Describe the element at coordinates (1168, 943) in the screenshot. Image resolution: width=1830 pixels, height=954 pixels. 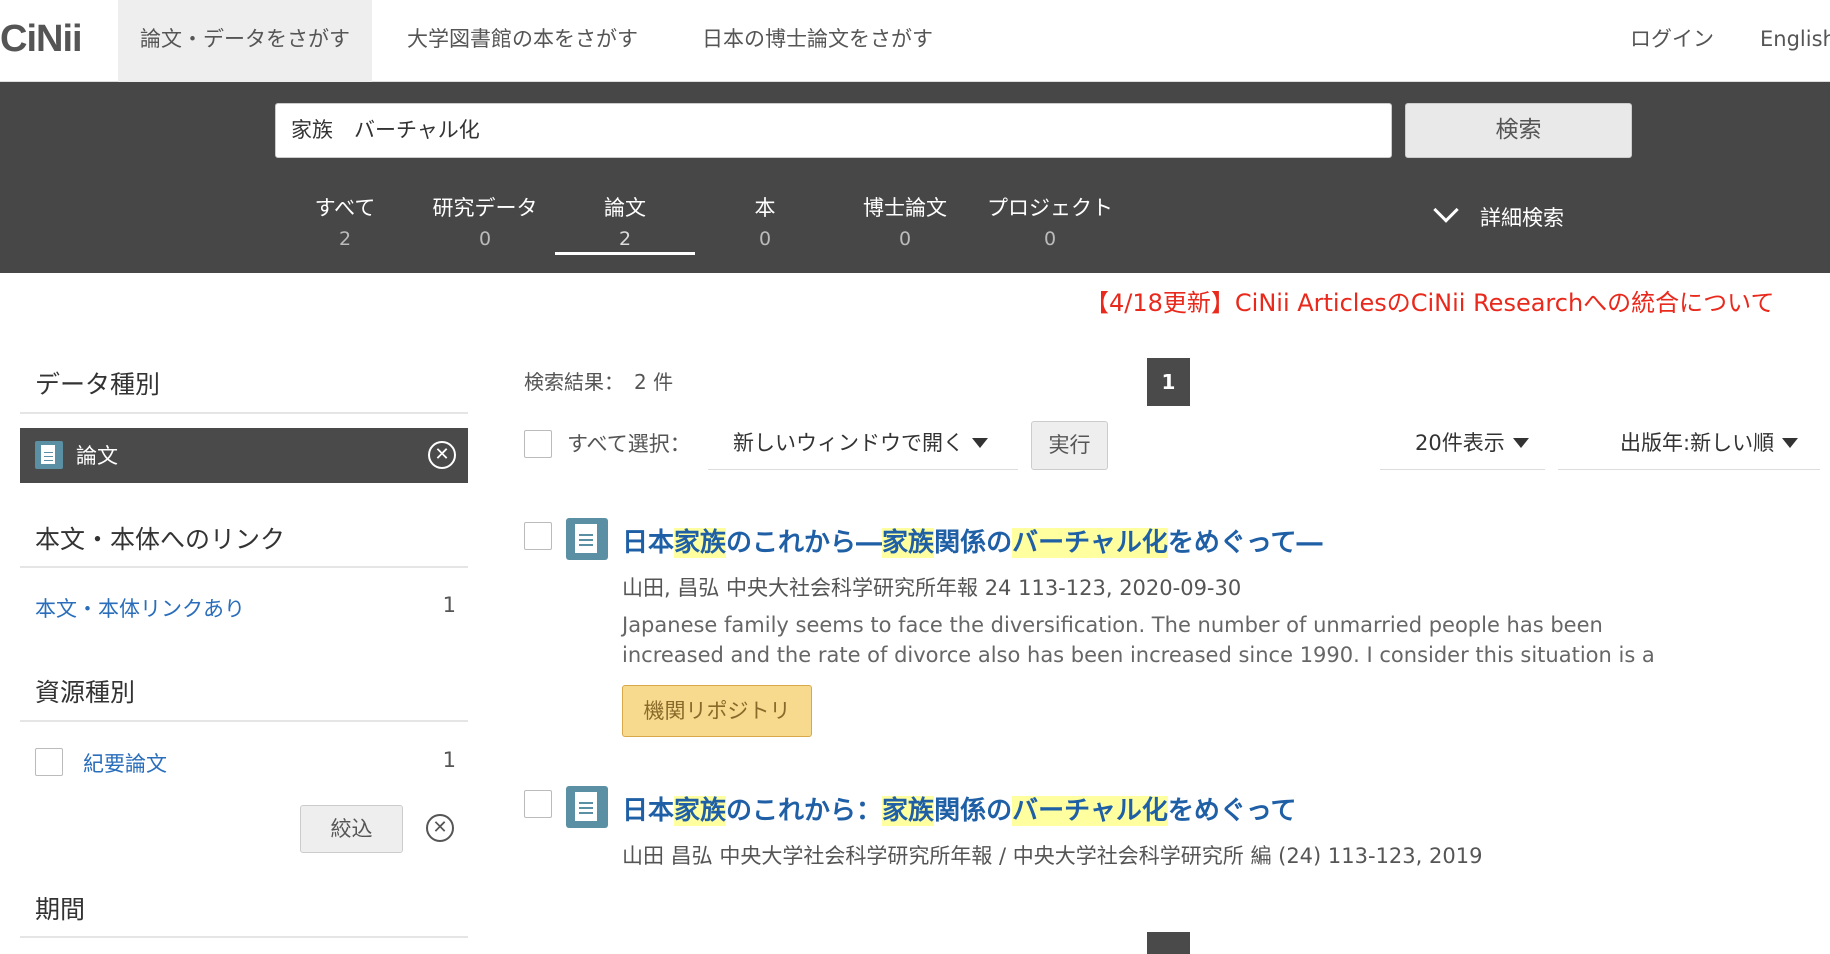
I see `pagination-bottom` at that location.